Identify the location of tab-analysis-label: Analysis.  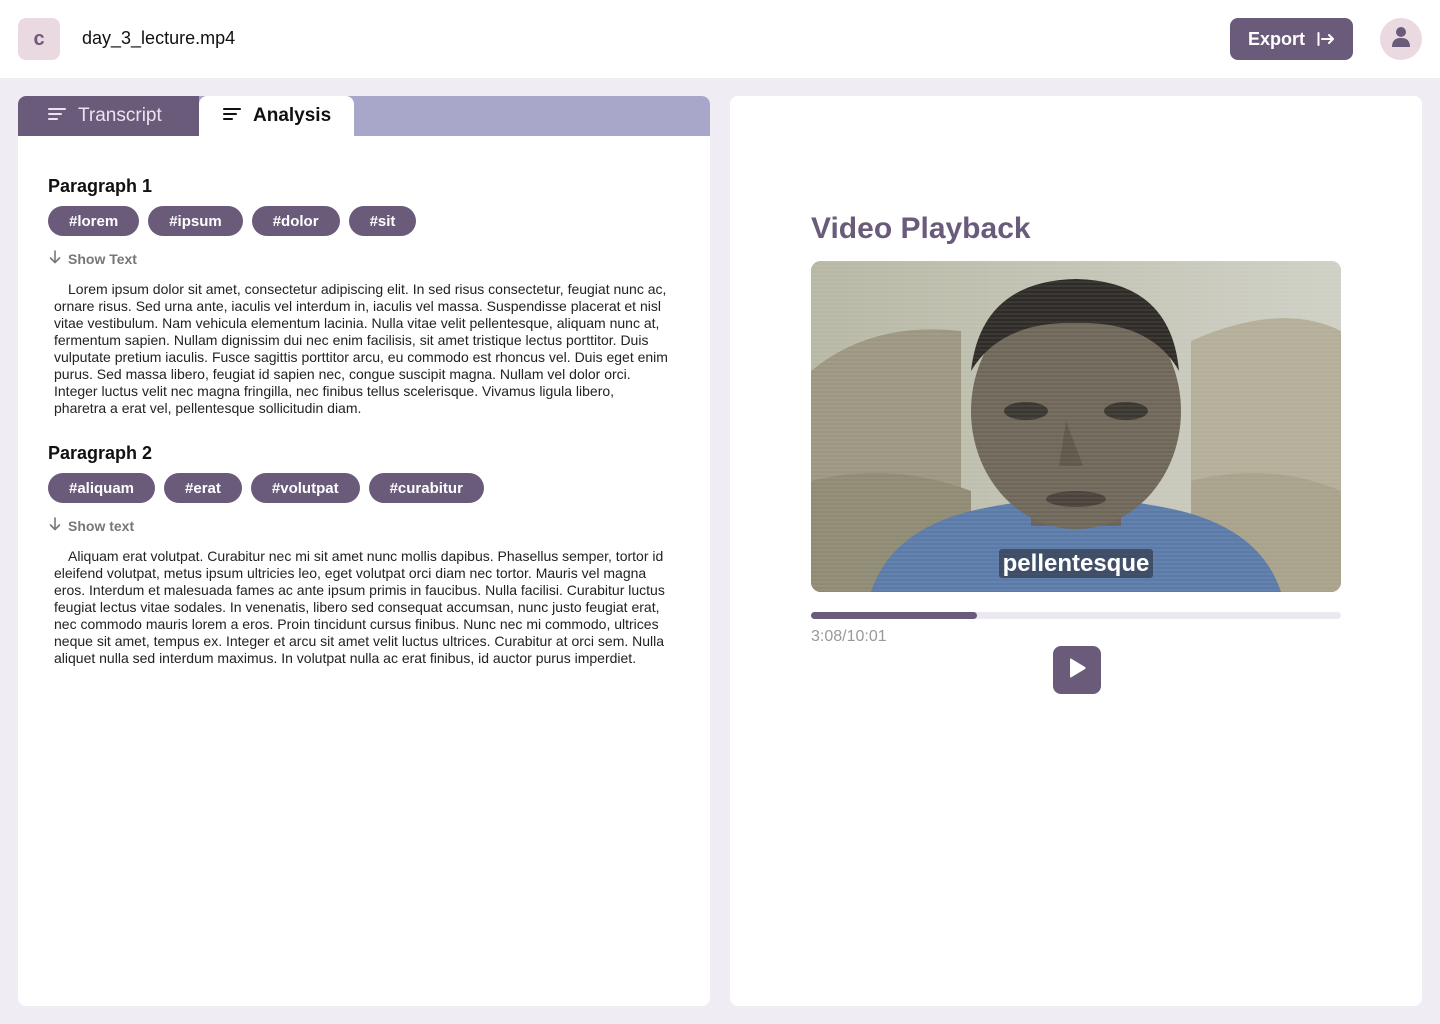
(292, 115).